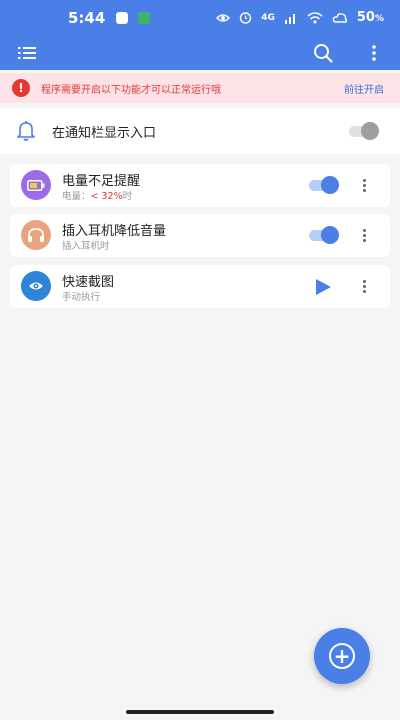 Image resolution: width=400 pixels, height=720 pixels. Describe the element at coordinates (131, 90) in the screenshot. I see `warning-text: 程序需要开启以下功能才可以正常运行哦` at that location.